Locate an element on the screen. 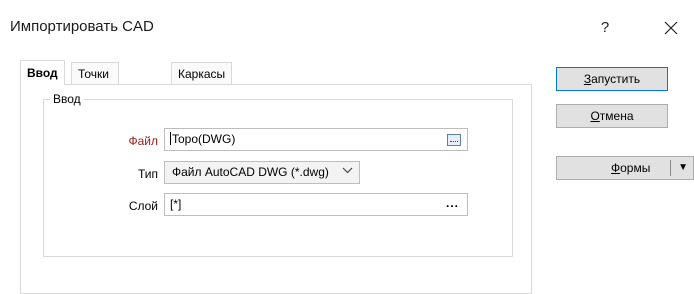 This screenshot has width=694, height=294. split-divider is located at coordinates (670, 168).